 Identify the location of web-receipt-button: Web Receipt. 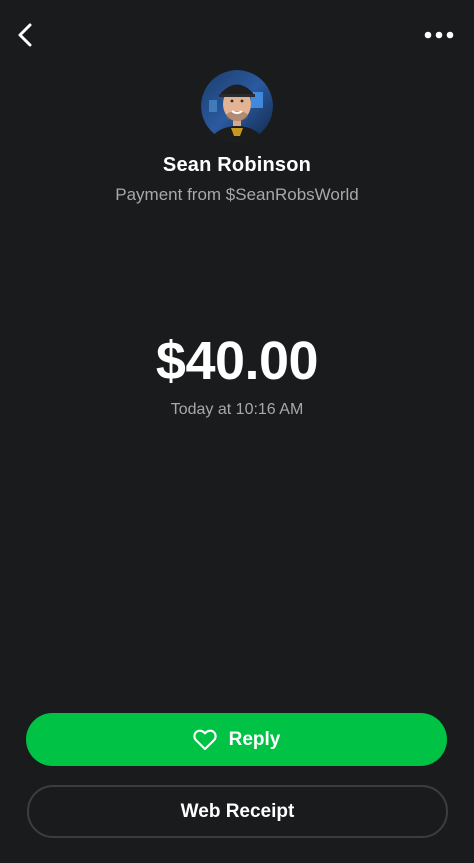
(237, 811).